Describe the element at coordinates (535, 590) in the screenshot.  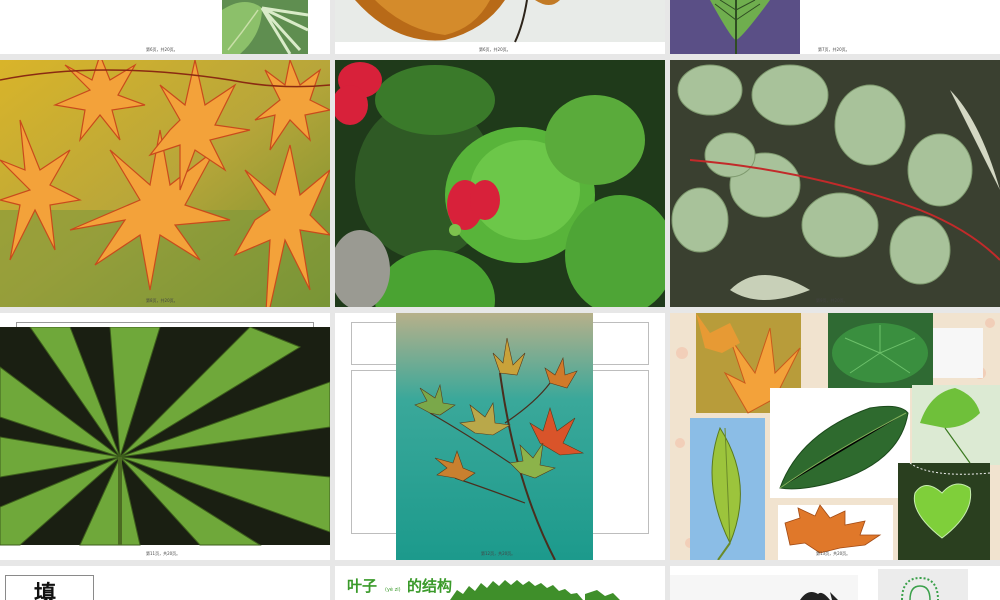
I see `serrated-leaf-photo` at that location.